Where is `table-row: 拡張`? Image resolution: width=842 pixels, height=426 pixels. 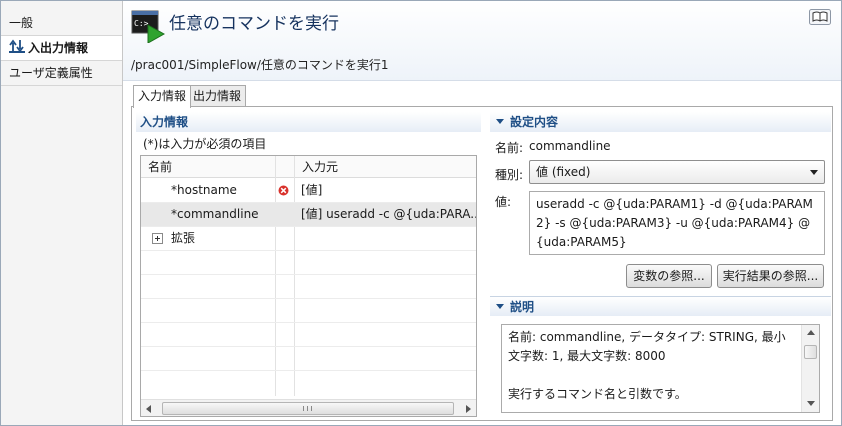 table-row: 拡張 is located at coordinates (308, 238).